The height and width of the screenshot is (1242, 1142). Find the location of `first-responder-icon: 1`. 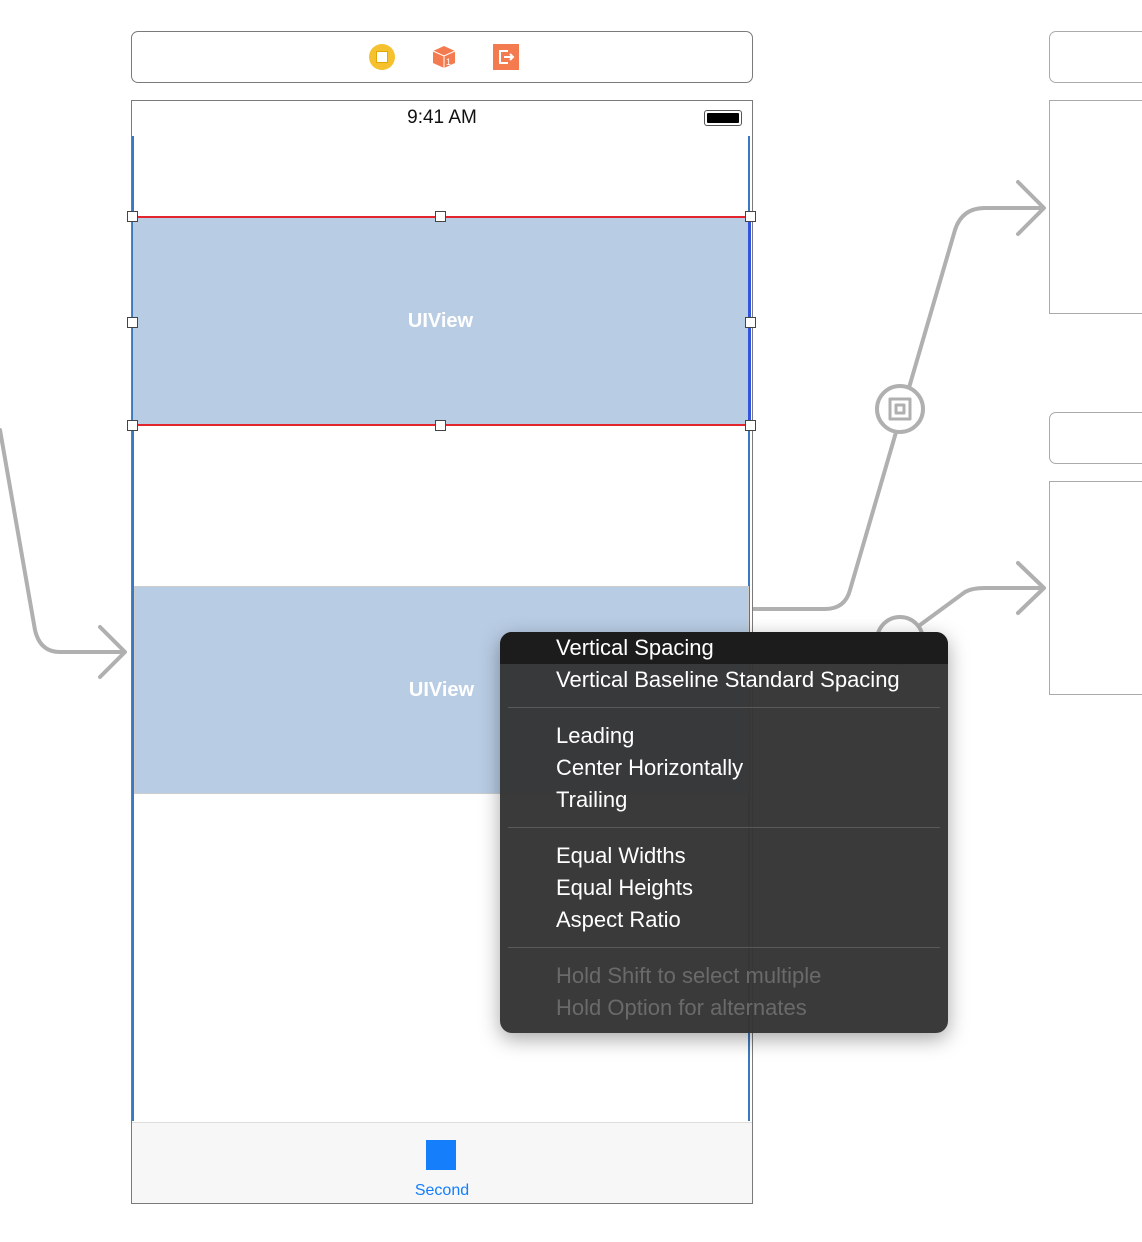

first-responder-icon: 1 is located at coordinates (444, 57).